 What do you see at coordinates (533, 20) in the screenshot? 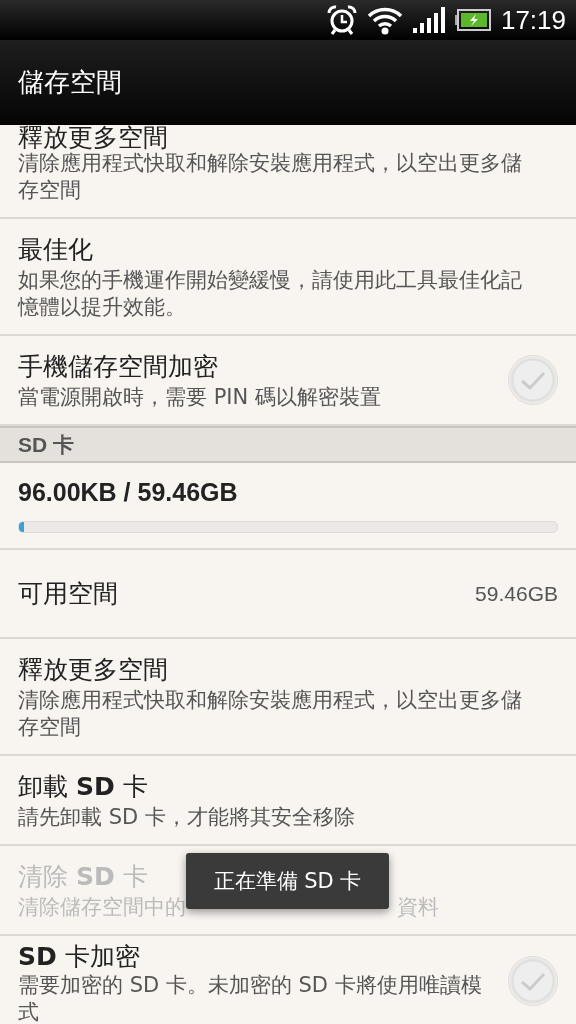
I see `clock: 17:19` at bounding box center [533, 20].